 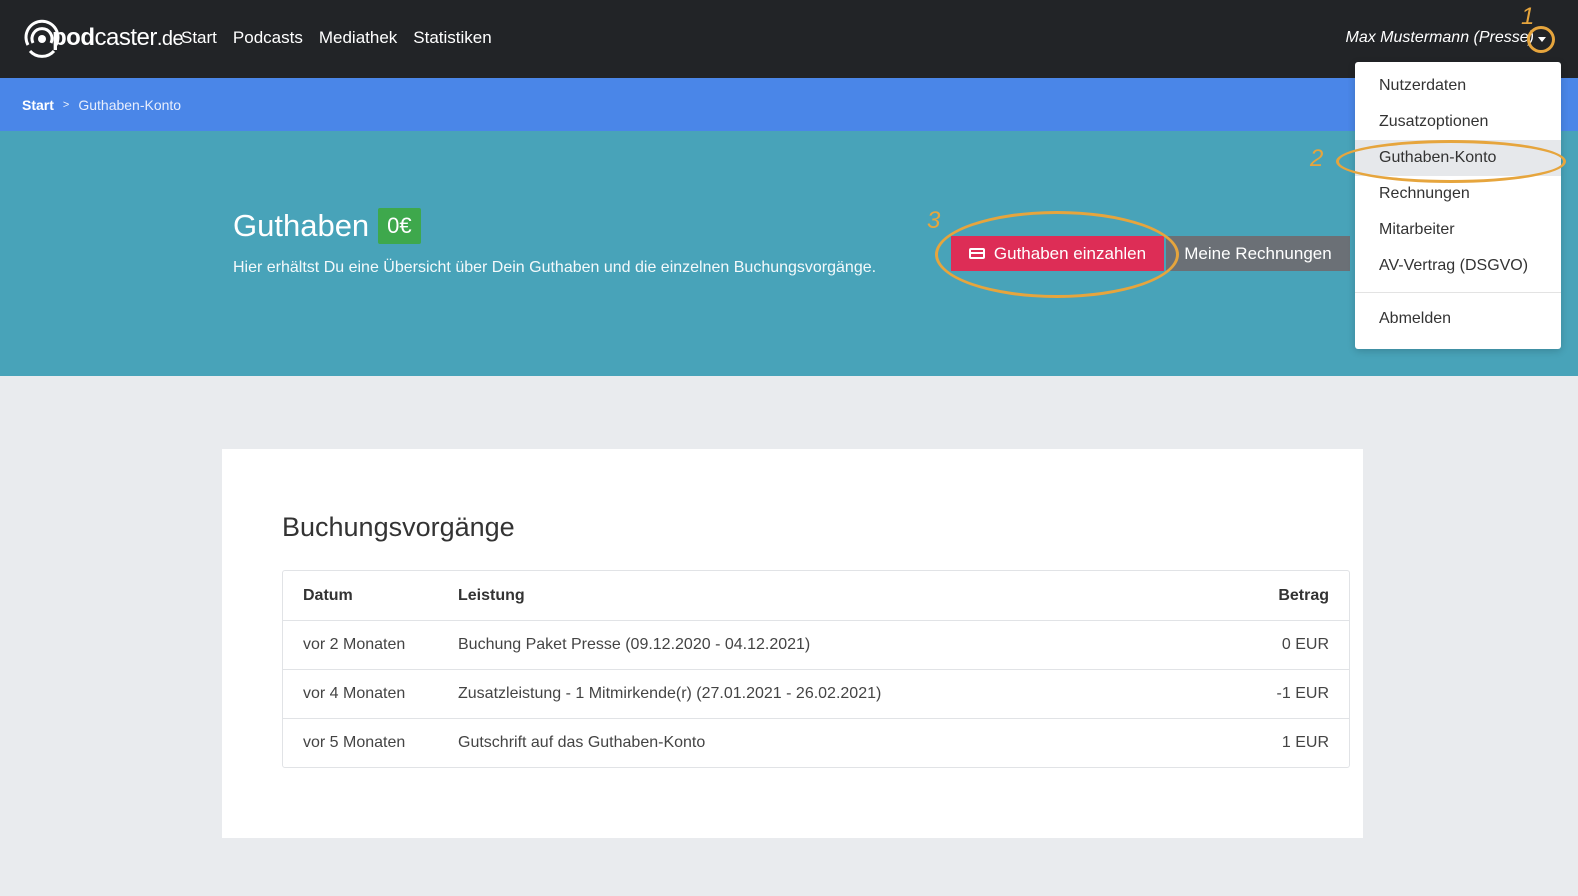 I want to click on menu-divider, so click(x=1458, y=292).